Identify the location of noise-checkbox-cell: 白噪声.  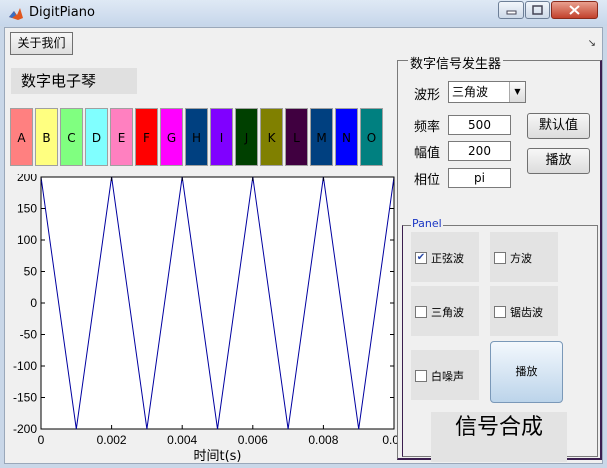
(445, 375).